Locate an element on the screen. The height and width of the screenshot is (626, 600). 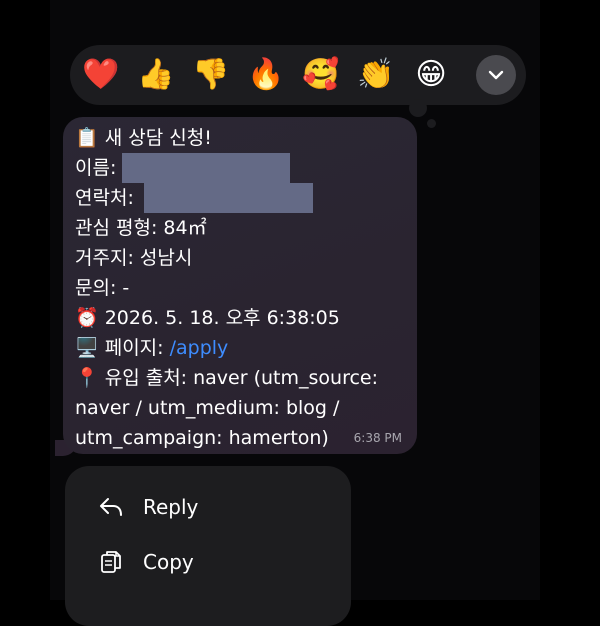
source-line-2: naver / utm_medium: blog / is located at coordinates (207, 408).